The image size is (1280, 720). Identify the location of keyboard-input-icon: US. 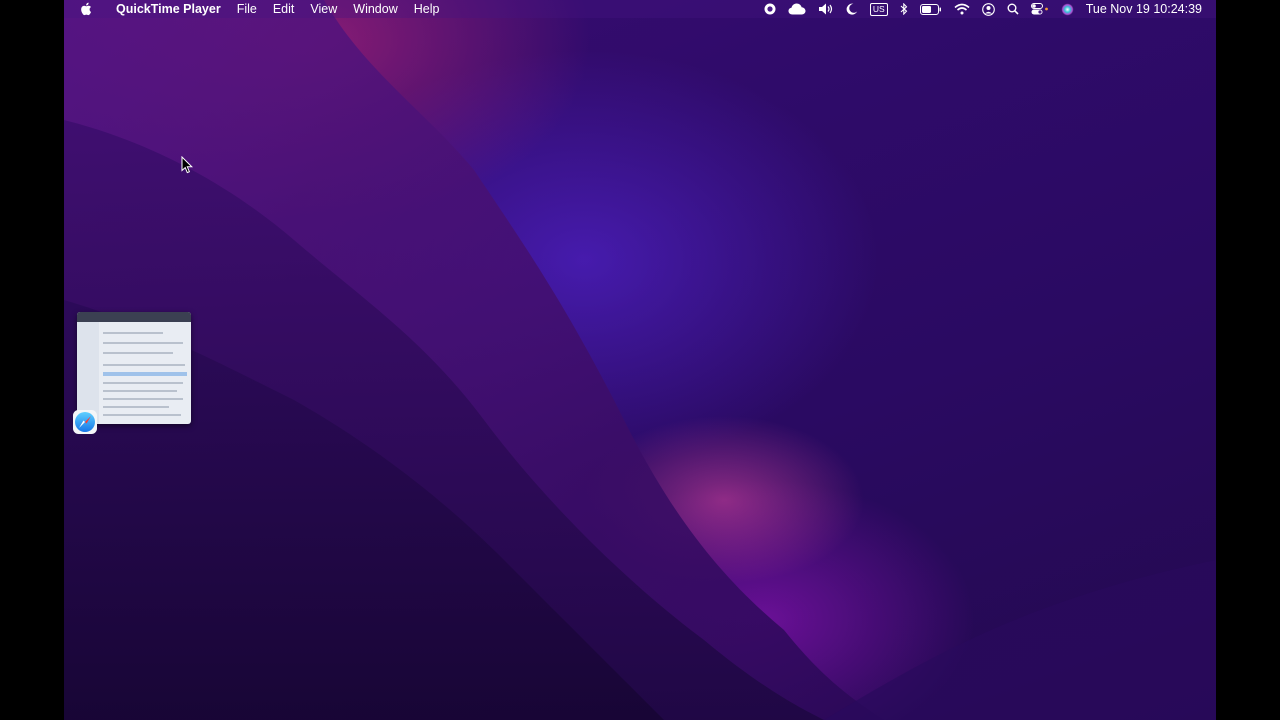
(878, 9).